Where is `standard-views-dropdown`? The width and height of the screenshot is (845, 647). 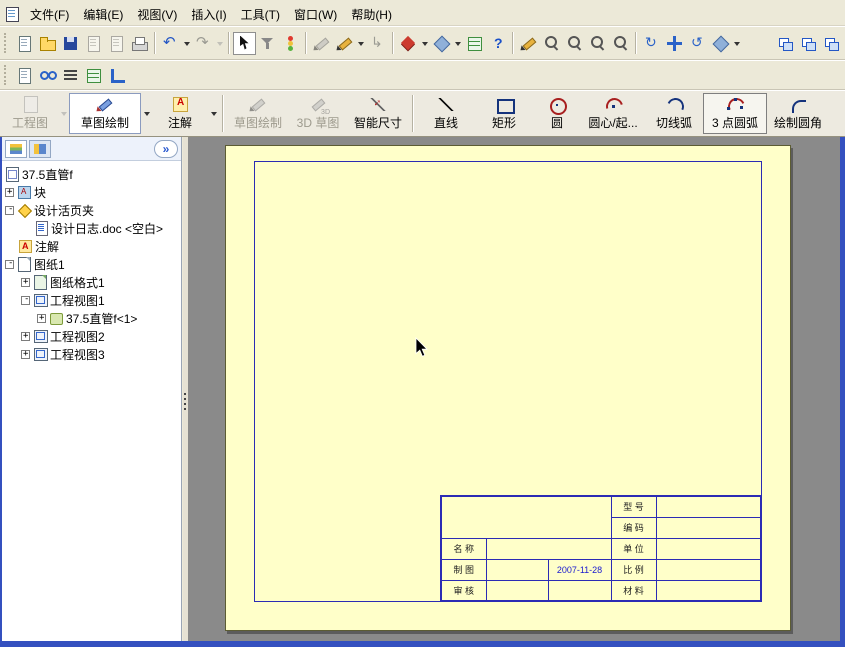
standard-views-dropdown is located at coordinates (425, 43).